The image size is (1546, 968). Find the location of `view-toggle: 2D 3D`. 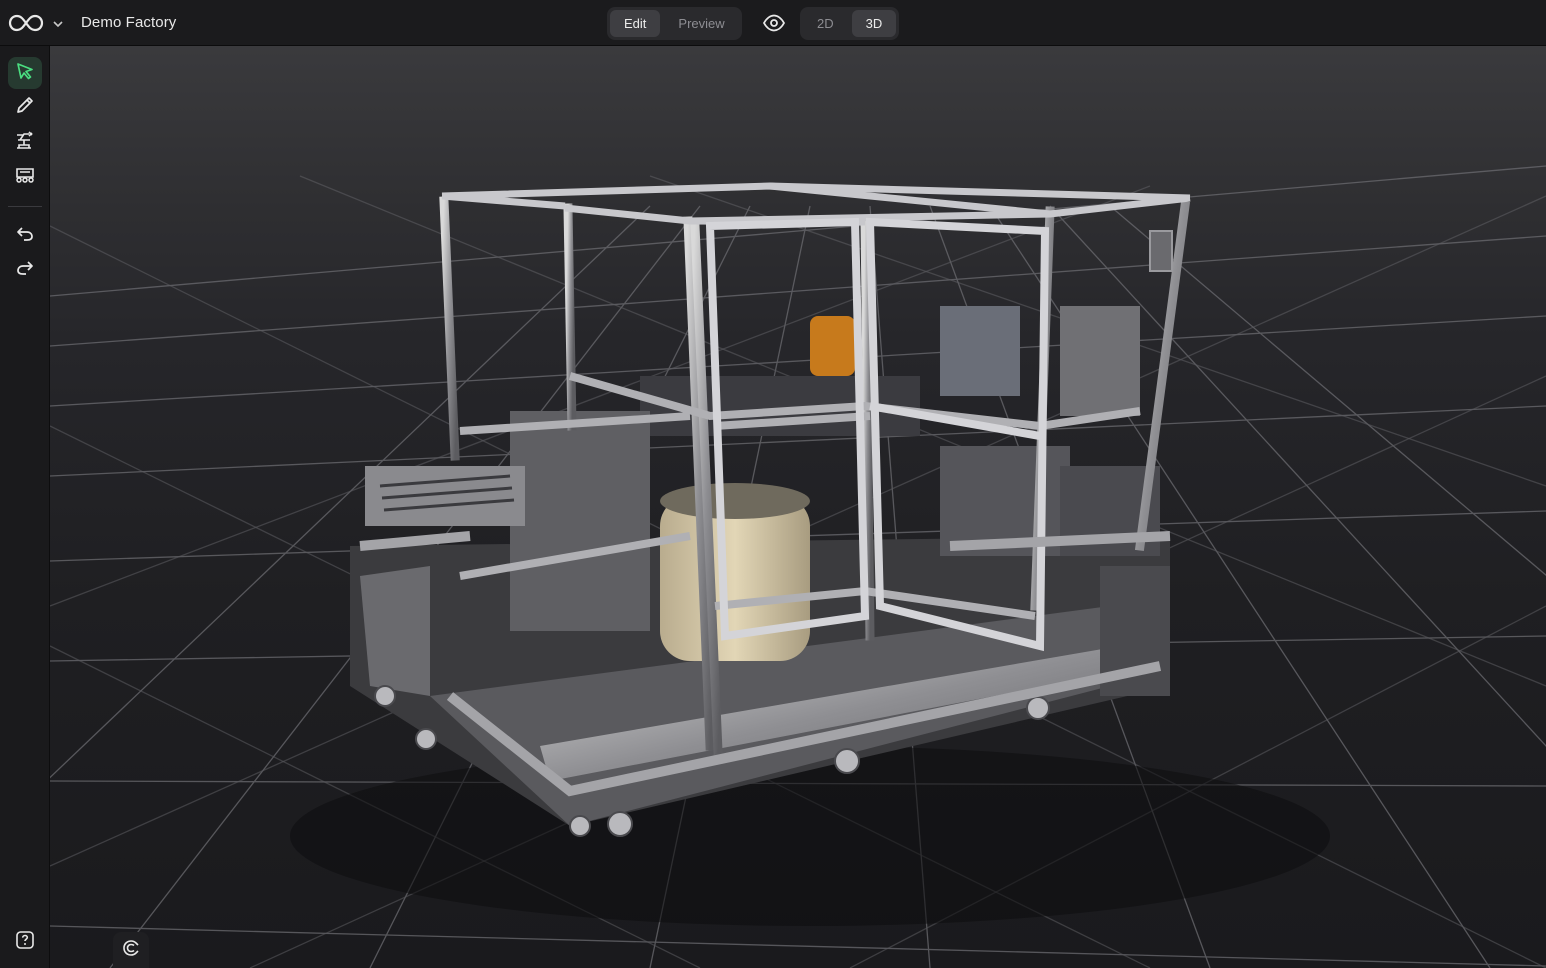

view-toggle: 2D 3D is located at coordinates (850, 23).